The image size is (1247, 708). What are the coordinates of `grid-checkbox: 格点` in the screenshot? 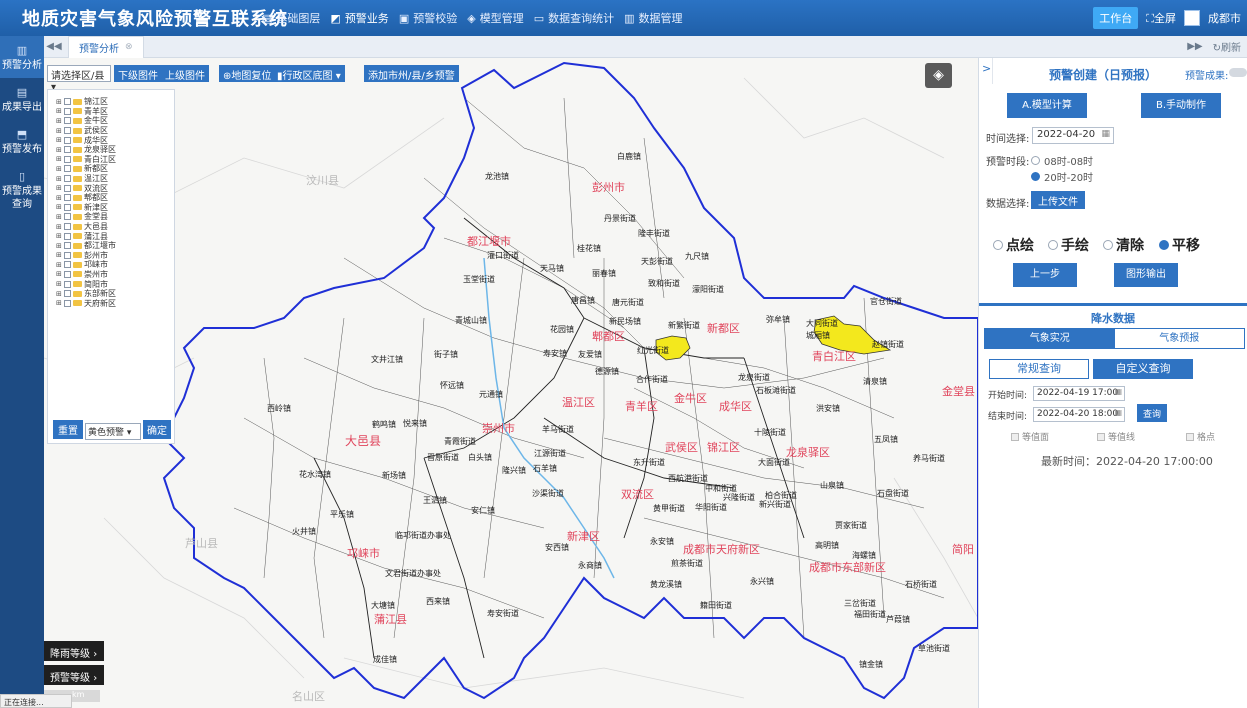 It's located at (1200, 436).